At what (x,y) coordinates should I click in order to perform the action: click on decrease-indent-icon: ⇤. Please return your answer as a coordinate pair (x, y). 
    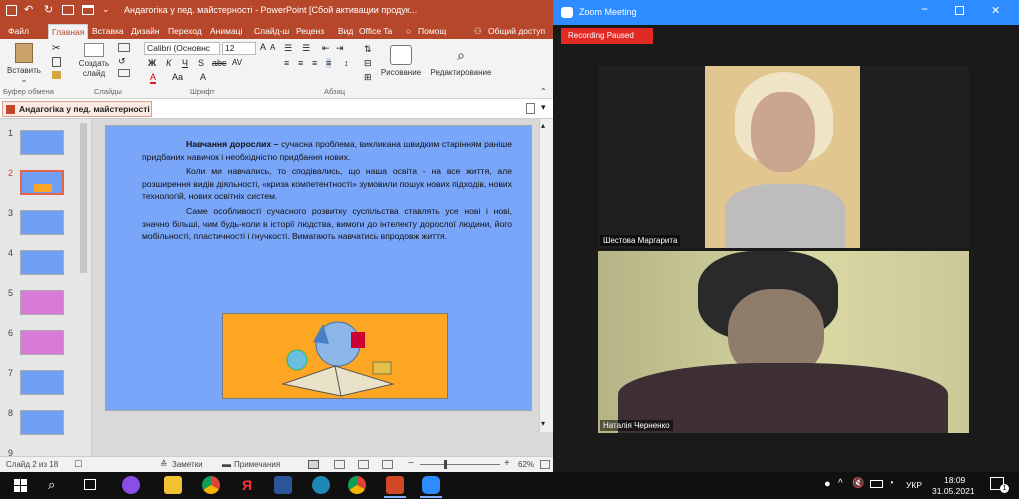
    Looking at the image, I should click on (326, 48).